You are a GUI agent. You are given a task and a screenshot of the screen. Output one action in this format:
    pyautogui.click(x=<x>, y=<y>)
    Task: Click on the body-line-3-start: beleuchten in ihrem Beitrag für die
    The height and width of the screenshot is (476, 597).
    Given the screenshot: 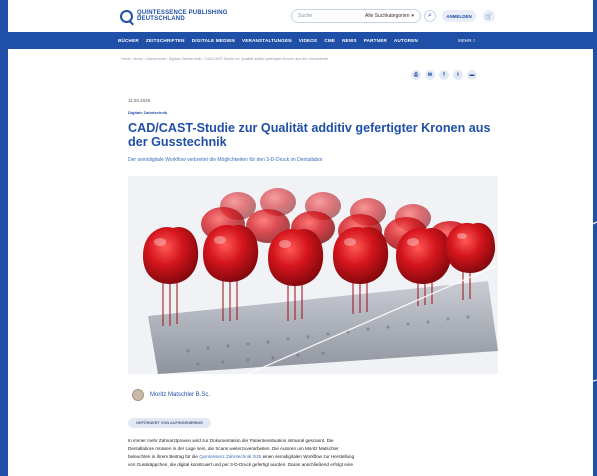 What is the action you would take?
    pyautogui.click(x=163, y=456)
    